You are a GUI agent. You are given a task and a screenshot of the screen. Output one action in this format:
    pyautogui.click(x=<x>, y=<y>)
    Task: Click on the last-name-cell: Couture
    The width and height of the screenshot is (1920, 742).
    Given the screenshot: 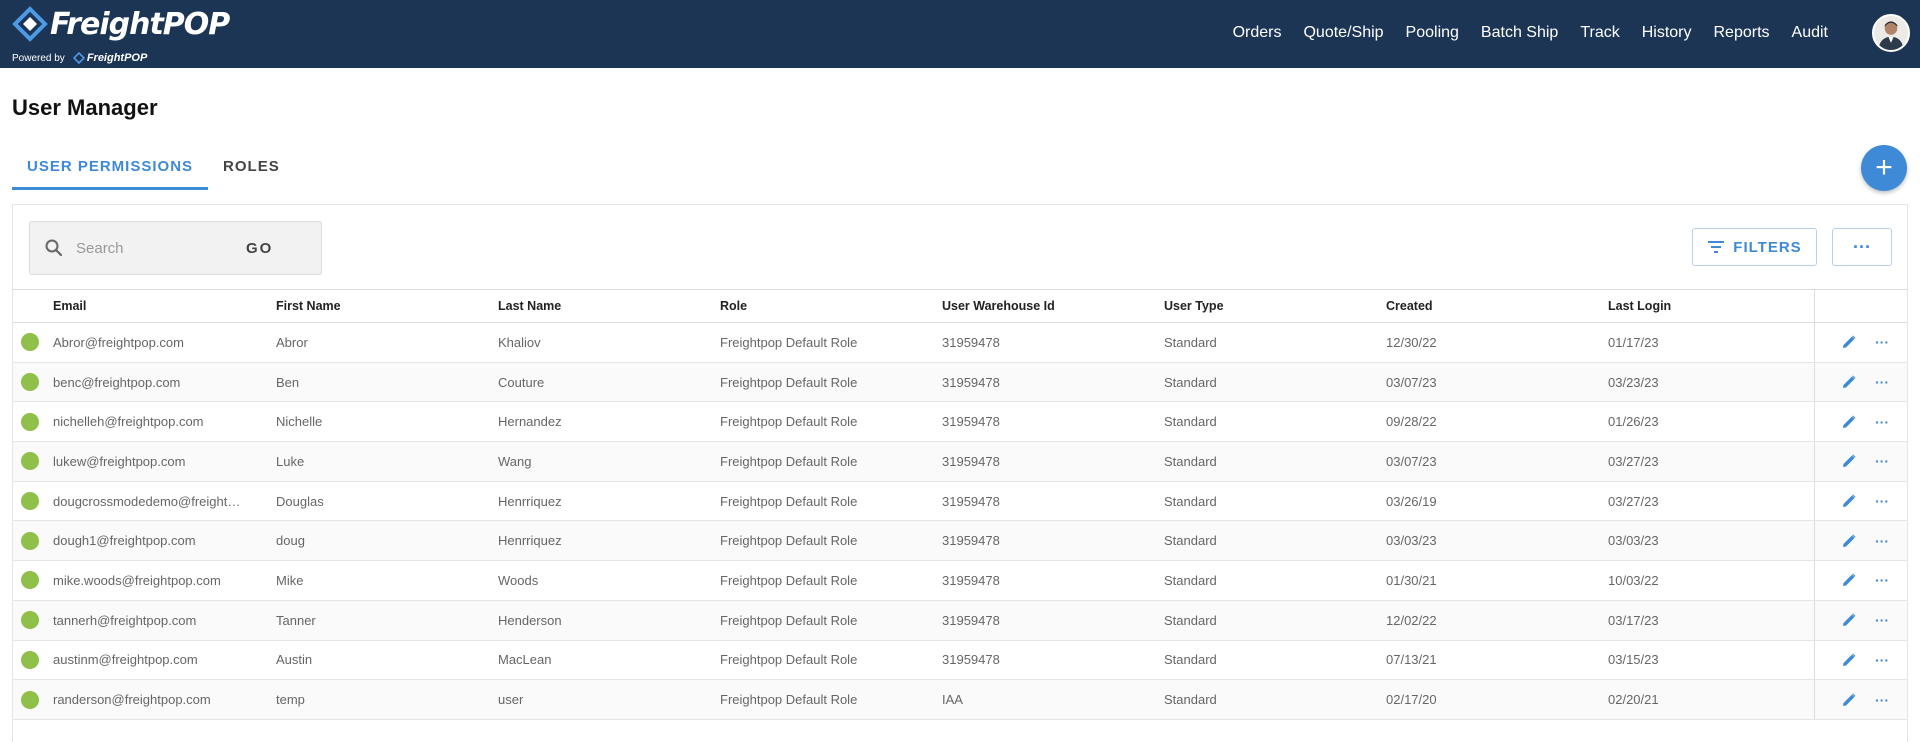 What is the action you would take?
    pyautogui.click(x=521, y=382)
    